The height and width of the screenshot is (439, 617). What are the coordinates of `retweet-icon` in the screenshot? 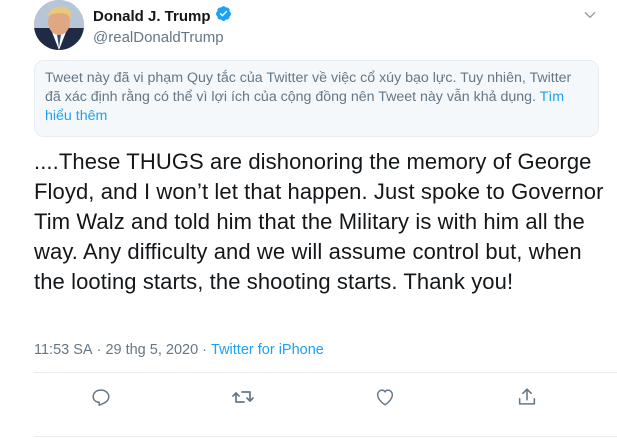 It's located at (243, 399).